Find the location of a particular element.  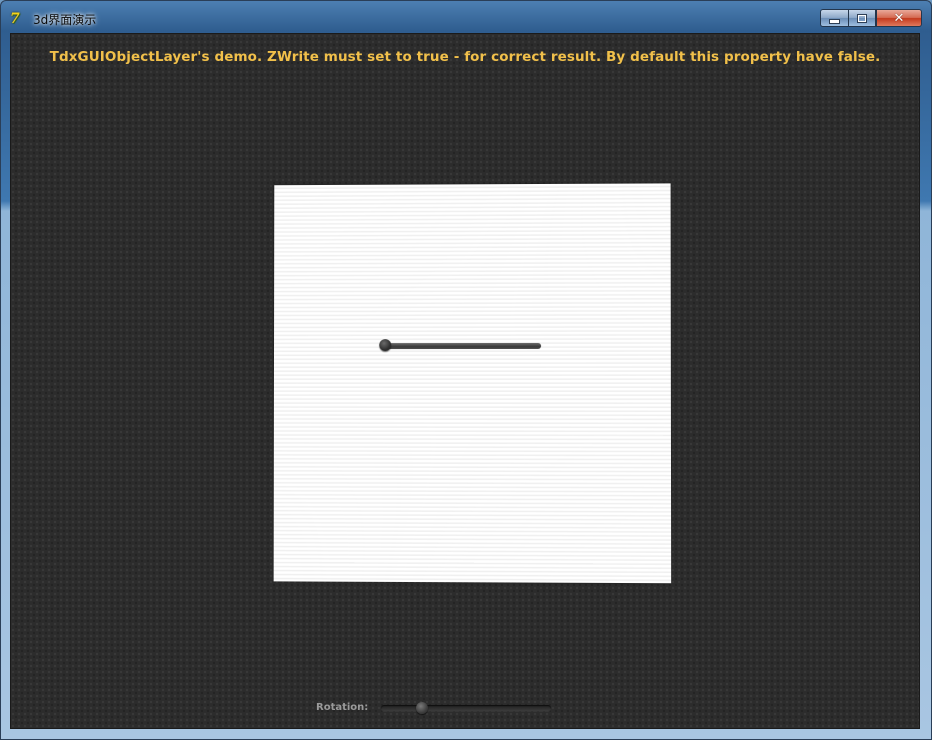

close-button: ✕ is located at coordinates (899, 18).